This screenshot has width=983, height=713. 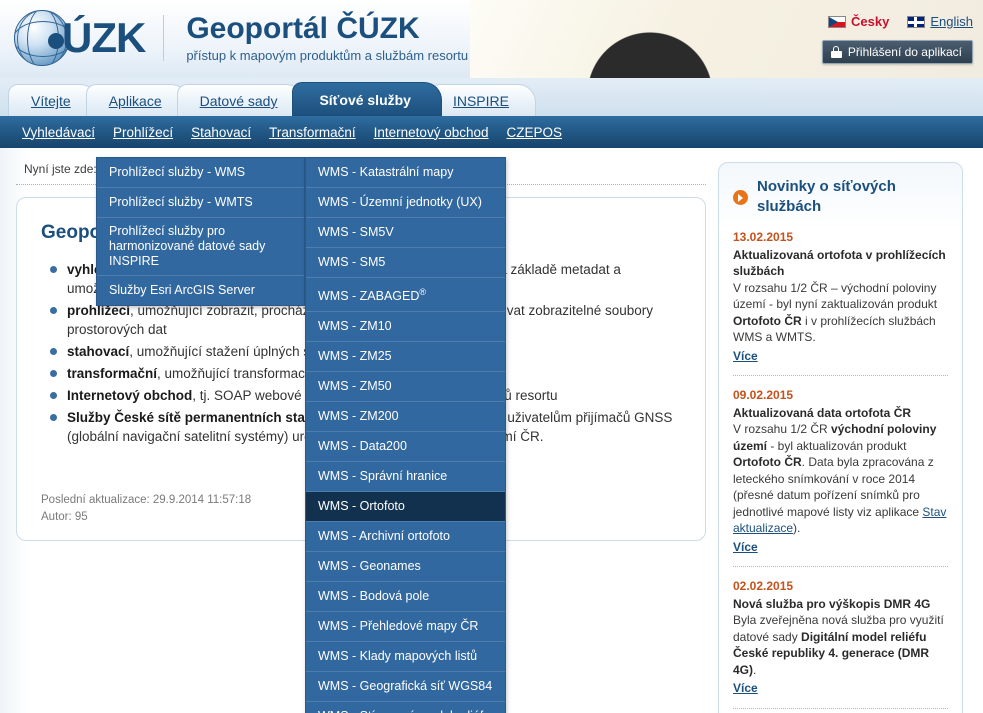 What do you see at coordinates (405, 507) in the screenshot?
I see `menu-item-ortofoto: WMS - Ortofoto` at bounding box center [405, 507].